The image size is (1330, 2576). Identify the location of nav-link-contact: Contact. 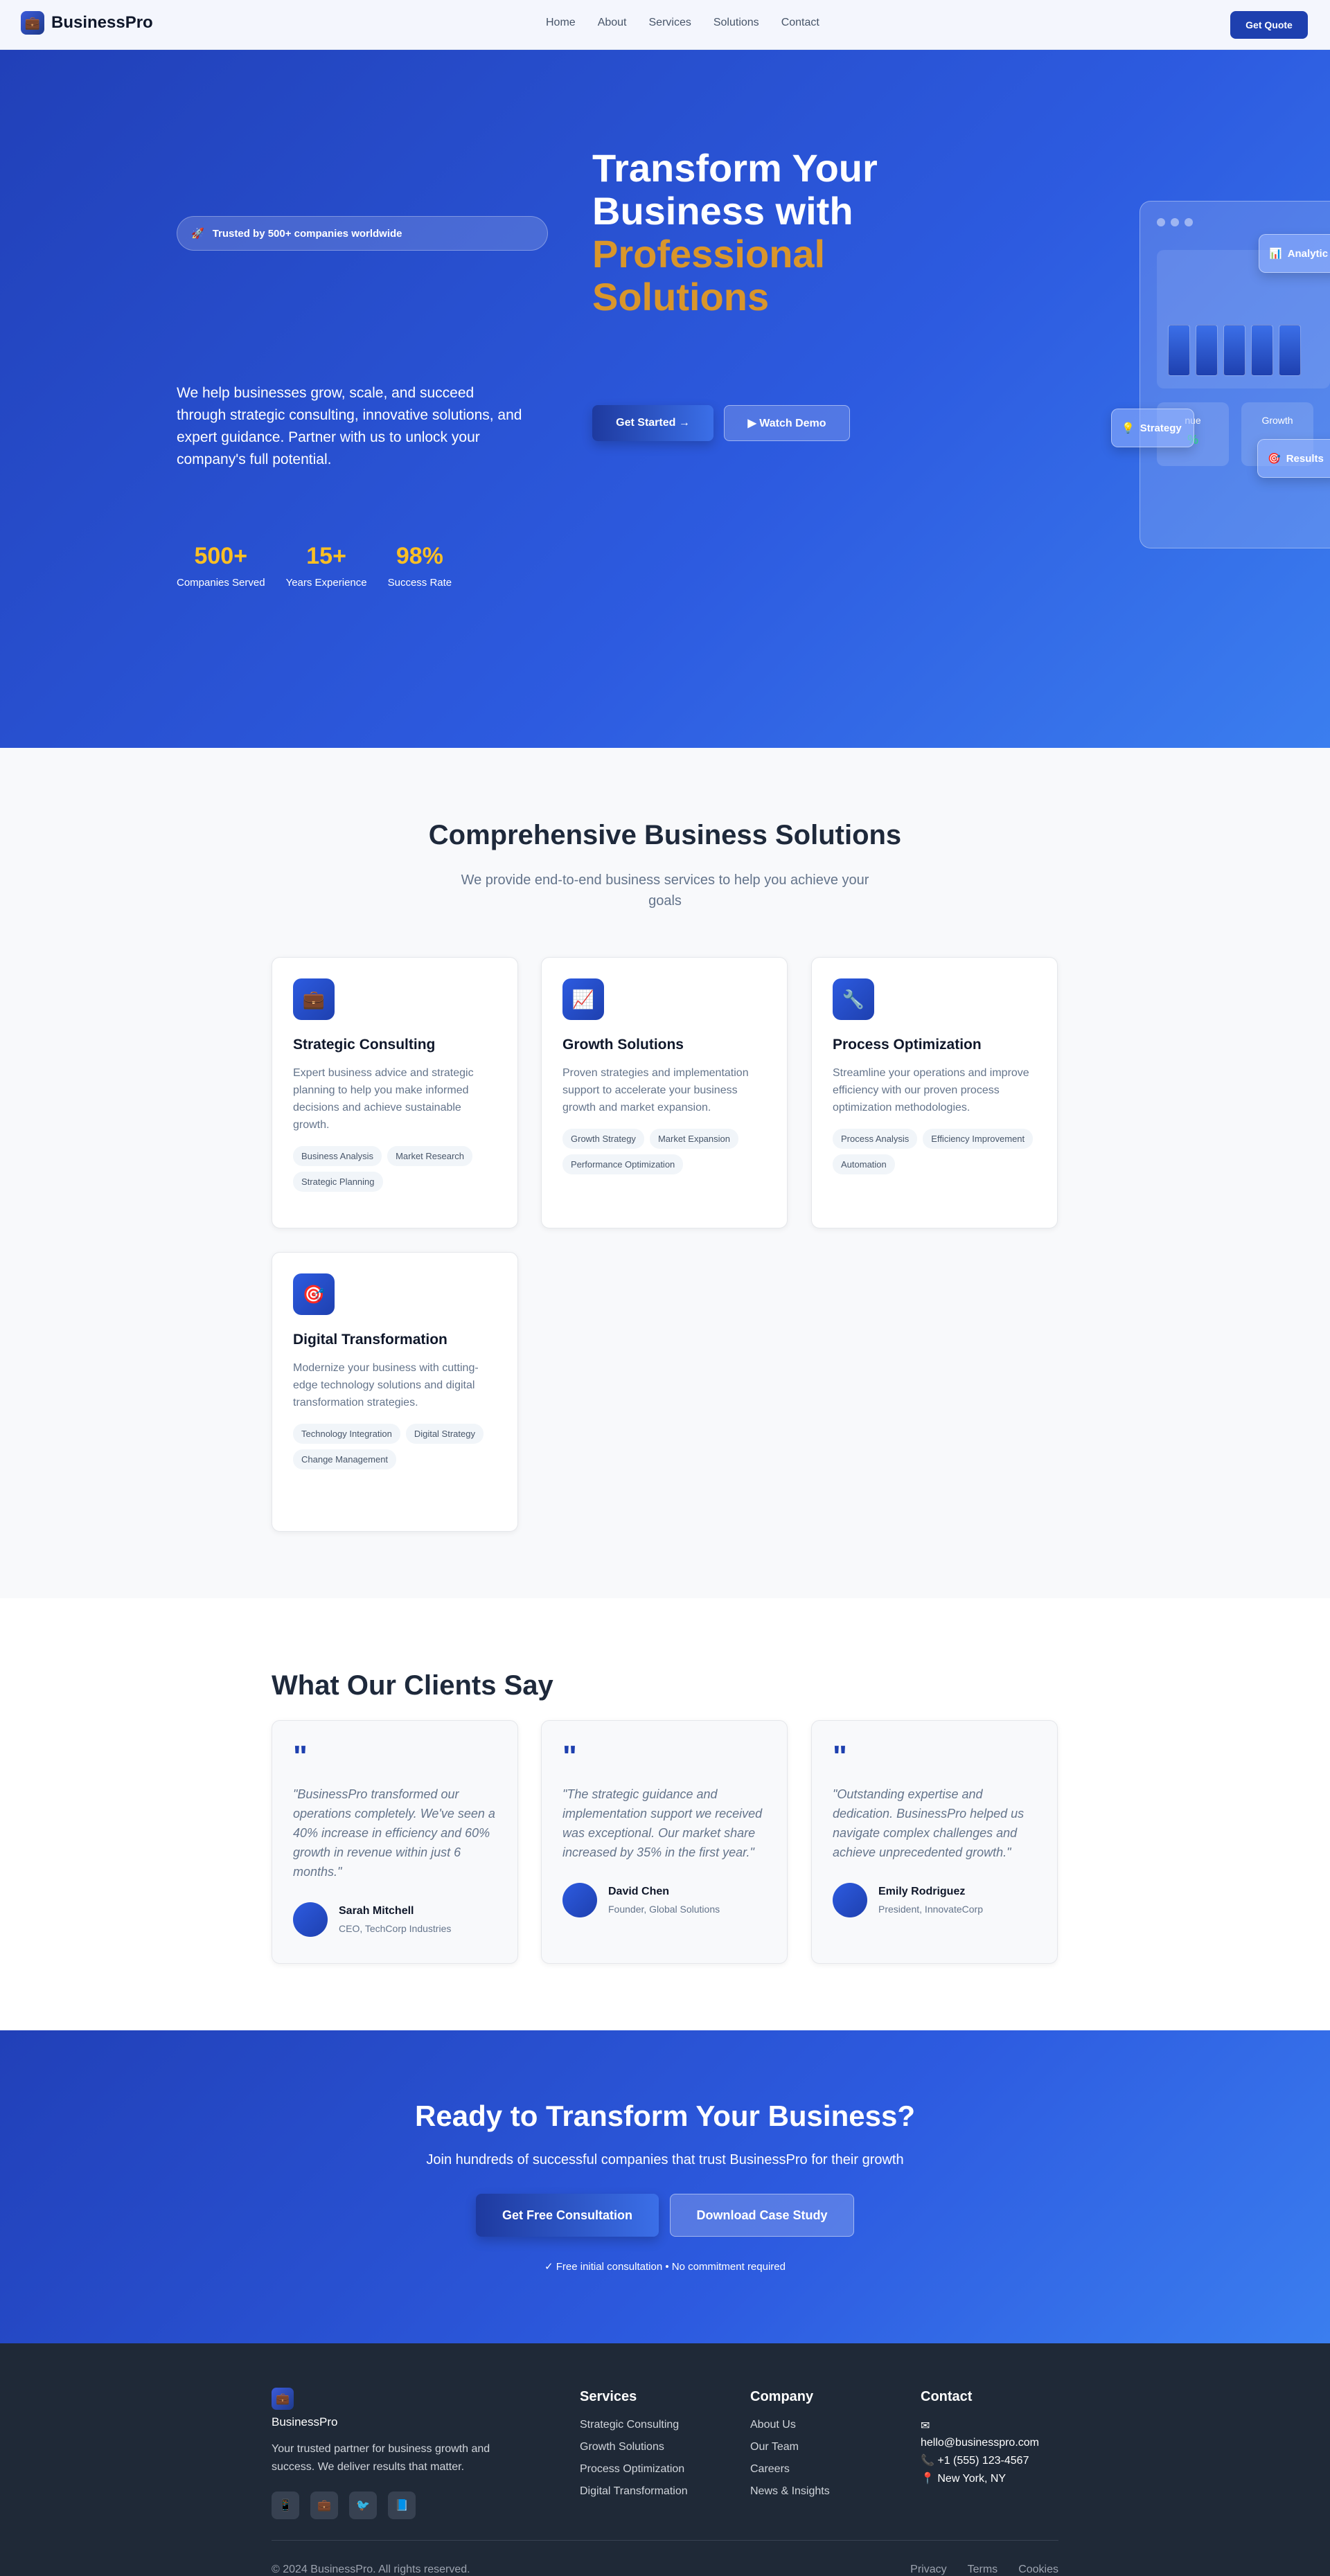
(800, 23).